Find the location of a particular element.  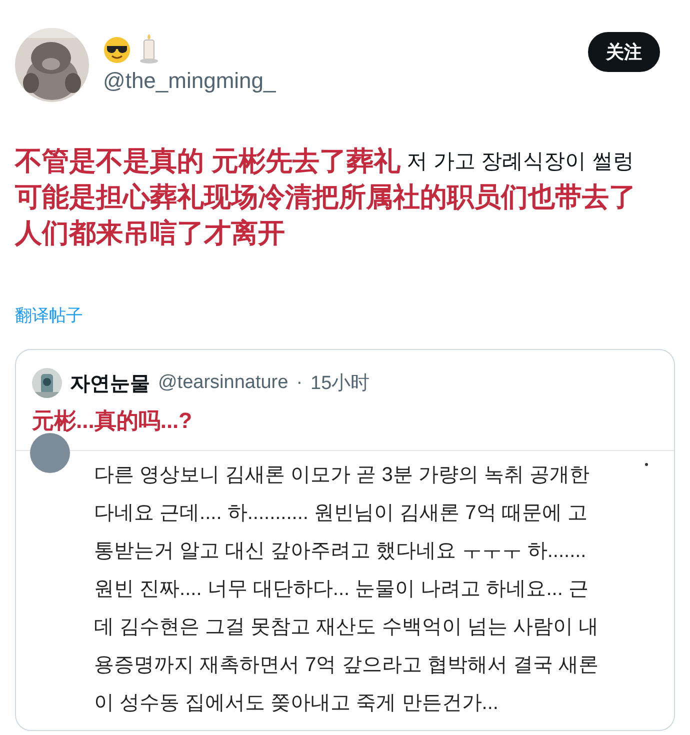

screenshot-text-line: 데 김수현은 그걸 못참고 재산도 수백억이 넘는 사람이 내 is located at coordinates (346, 627).